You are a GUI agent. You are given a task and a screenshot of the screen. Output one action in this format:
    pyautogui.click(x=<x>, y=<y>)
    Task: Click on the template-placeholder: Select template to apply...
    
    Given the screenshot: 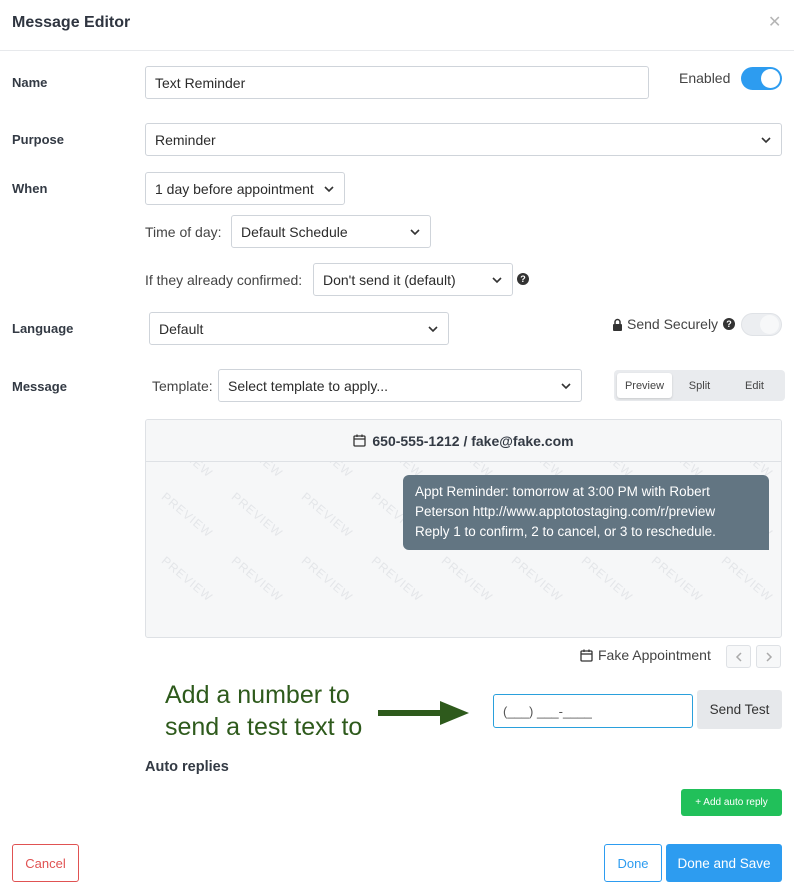 What is the action you would take?
    pyautogui.click(x=308, y=385)
    